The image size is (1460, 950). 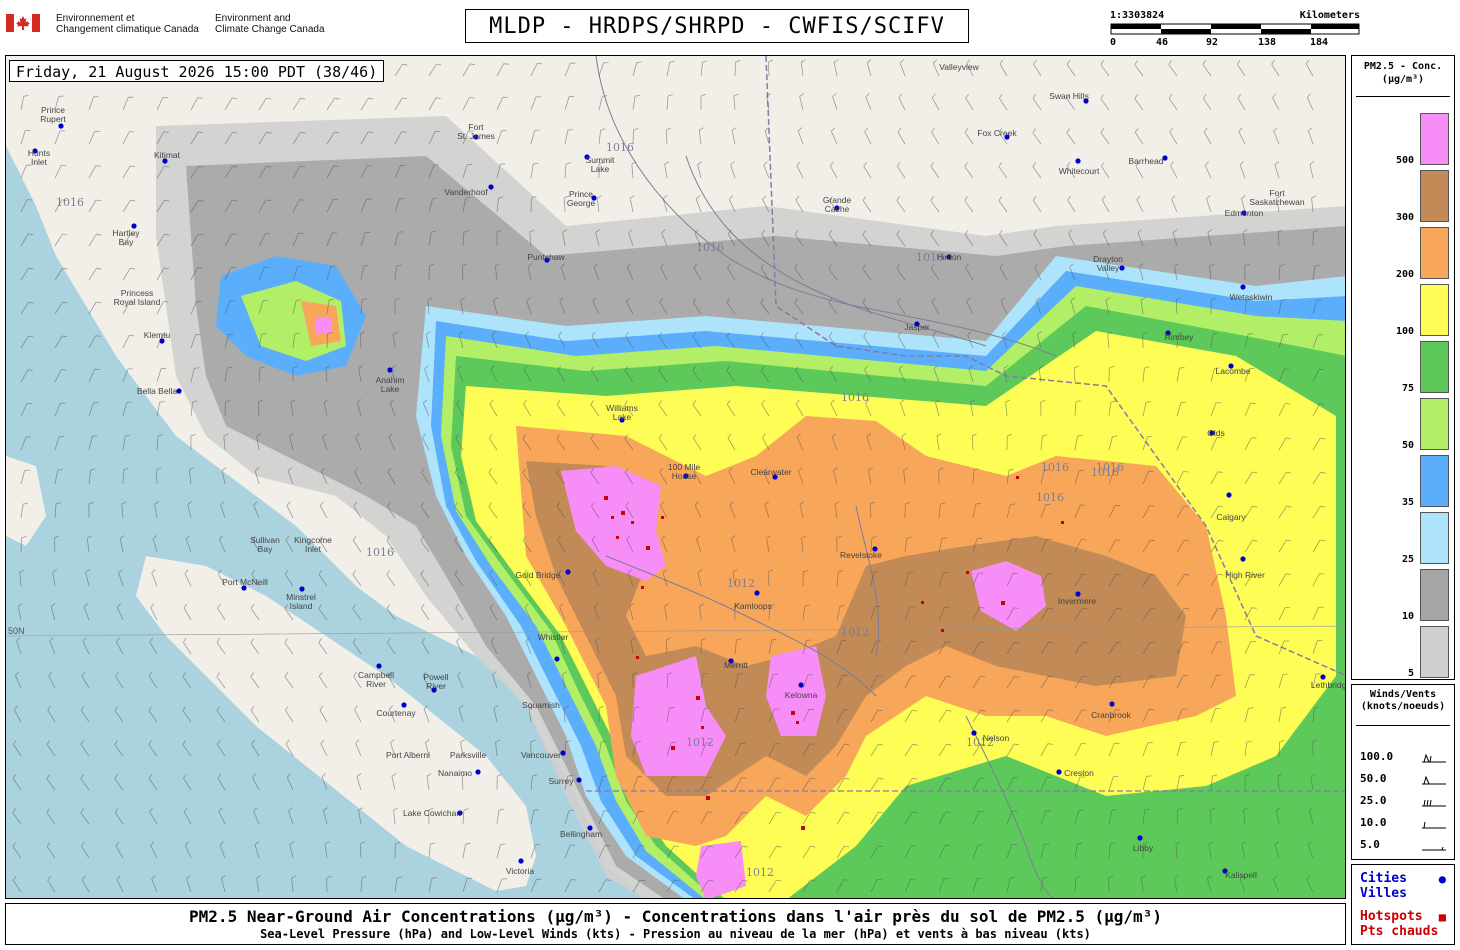 What do you see at coordinates (432, 813) in the screenshot?
I see `city-label: Lake Cowichan` at bounding box center [432, 813].